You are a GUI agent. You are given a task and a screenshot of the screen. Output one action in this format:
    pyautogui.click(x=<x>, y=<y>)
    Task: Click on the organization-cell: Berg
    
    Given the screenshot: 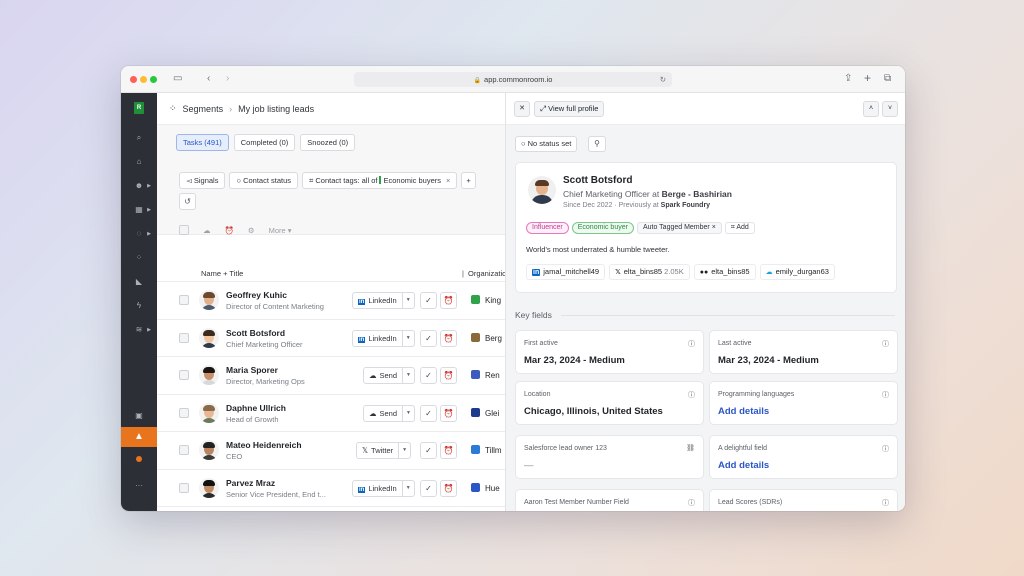 What is the action you would take?
    pyautogui.click(x=486, y=337)
    